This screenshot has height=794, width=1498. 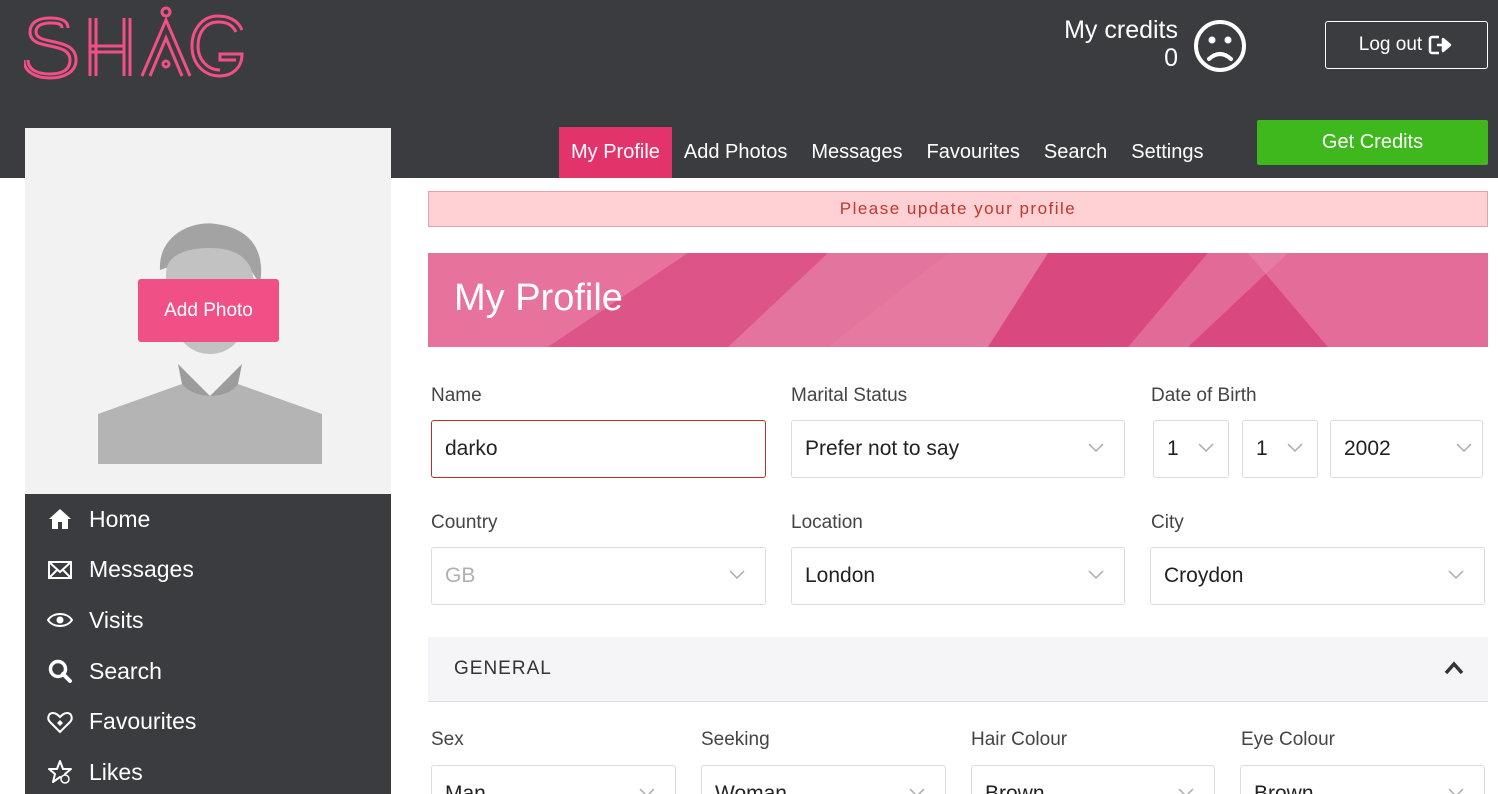 What do you see at coordinates (553, 779) in the screenshot?
I see `sex-select: Man` at bounding box center [553, 779].